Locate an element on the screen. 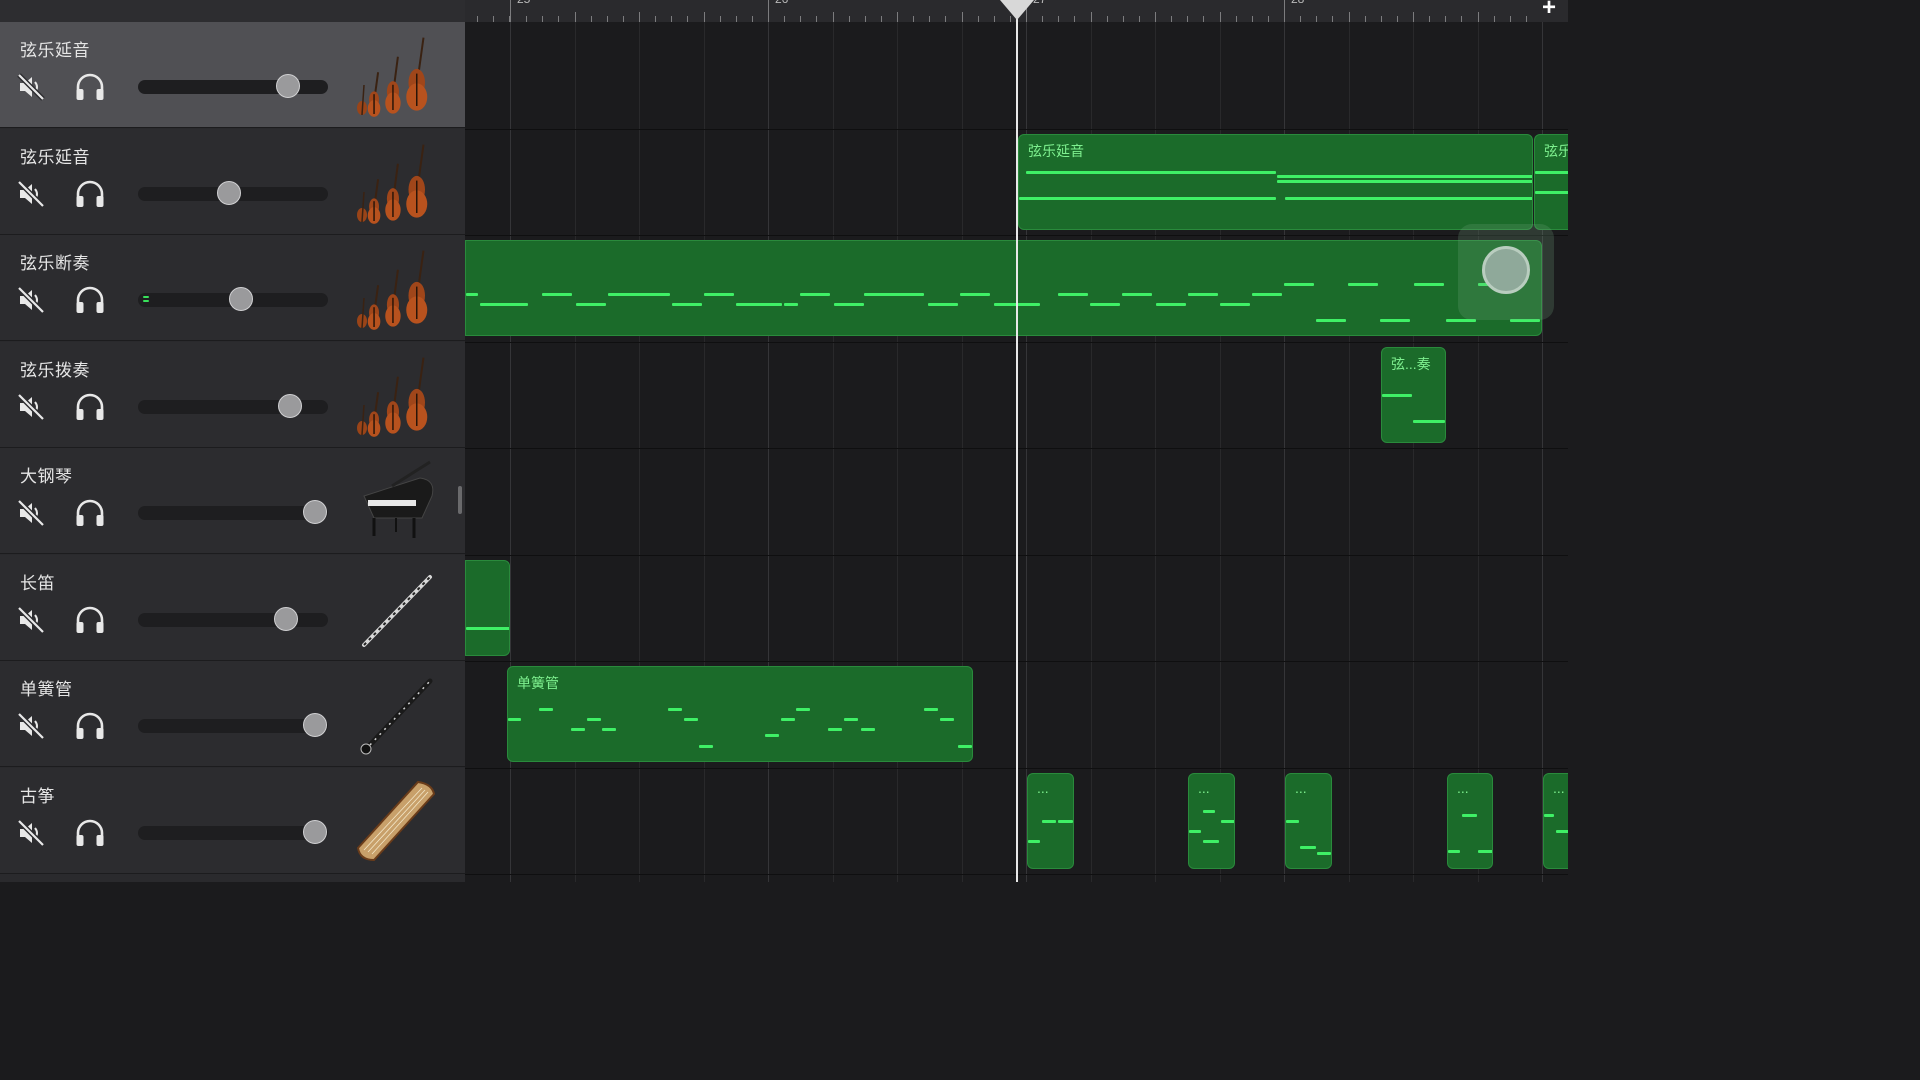  playhead-icon is located at coordinates (1017, 10).